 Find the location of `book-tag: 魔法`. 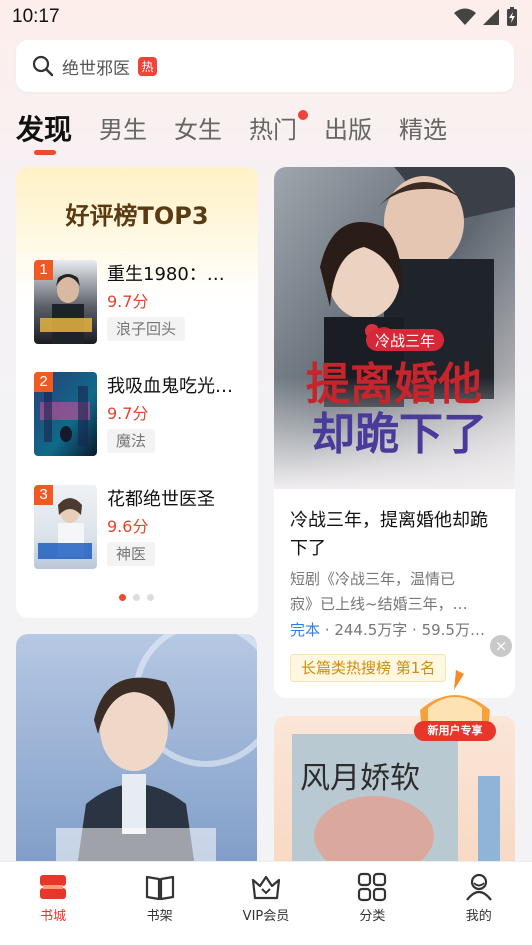

book-tag: 魔法 is located at coordinates (131, 441).